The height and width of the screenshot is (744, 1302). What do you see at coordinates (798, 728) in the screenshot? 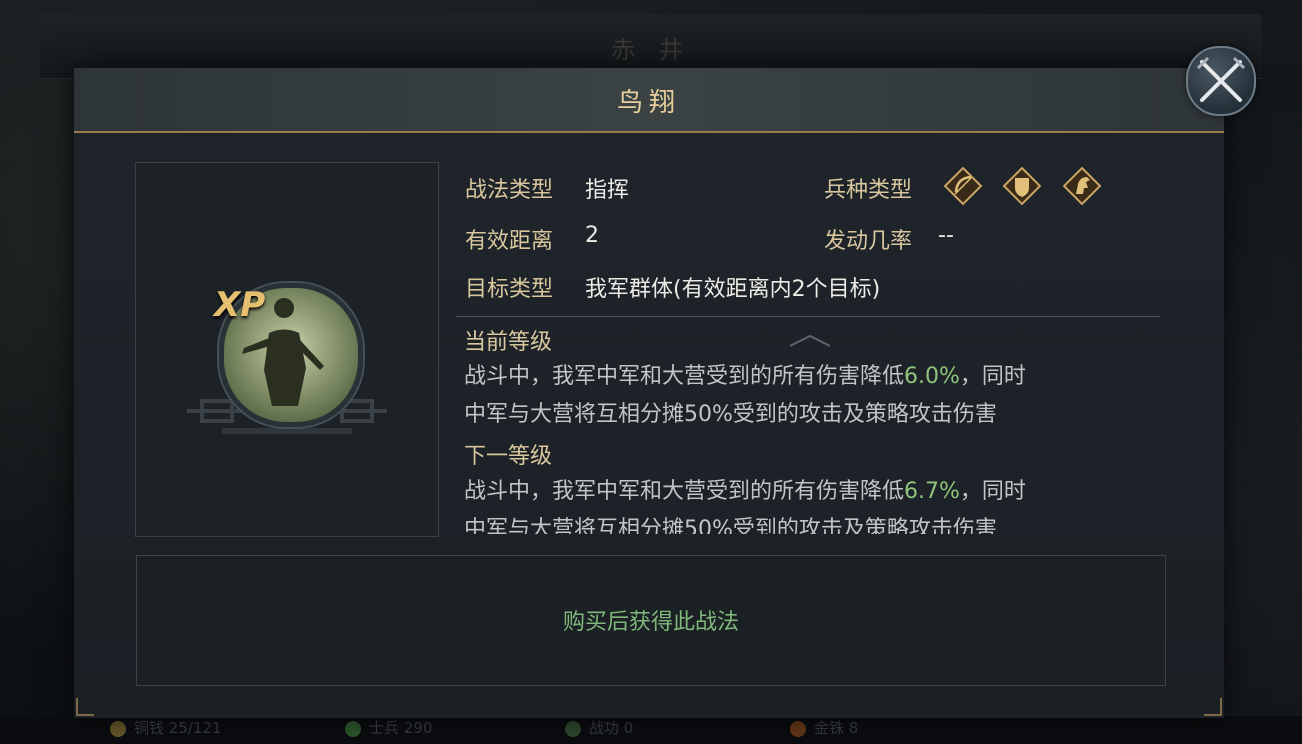
I see `gold-icon` at bounding box center [798, 728].